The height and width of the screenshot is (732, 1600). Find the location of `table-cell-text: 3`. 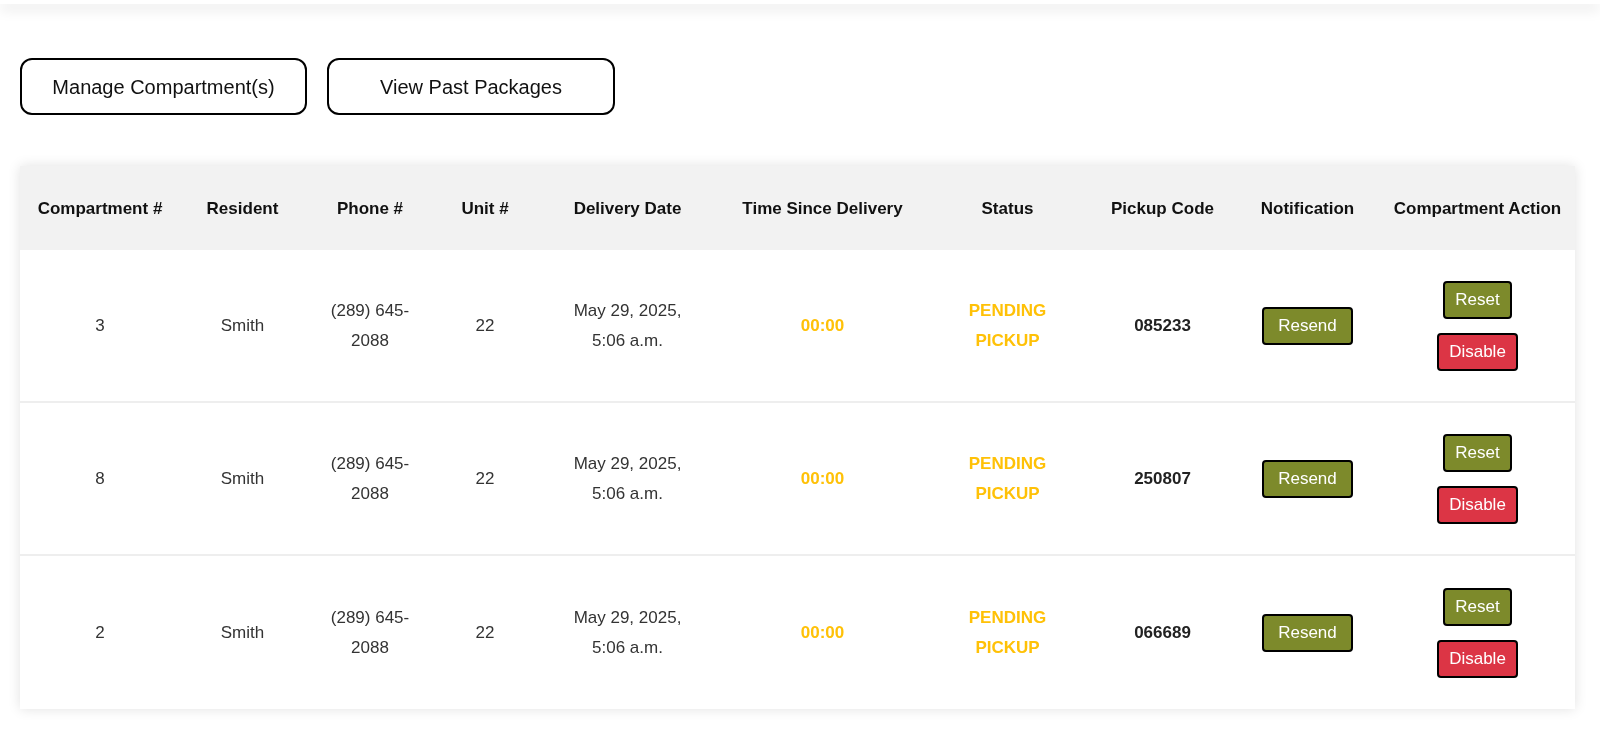

table-cell-text: 3 is located at coordinates (100, 325).